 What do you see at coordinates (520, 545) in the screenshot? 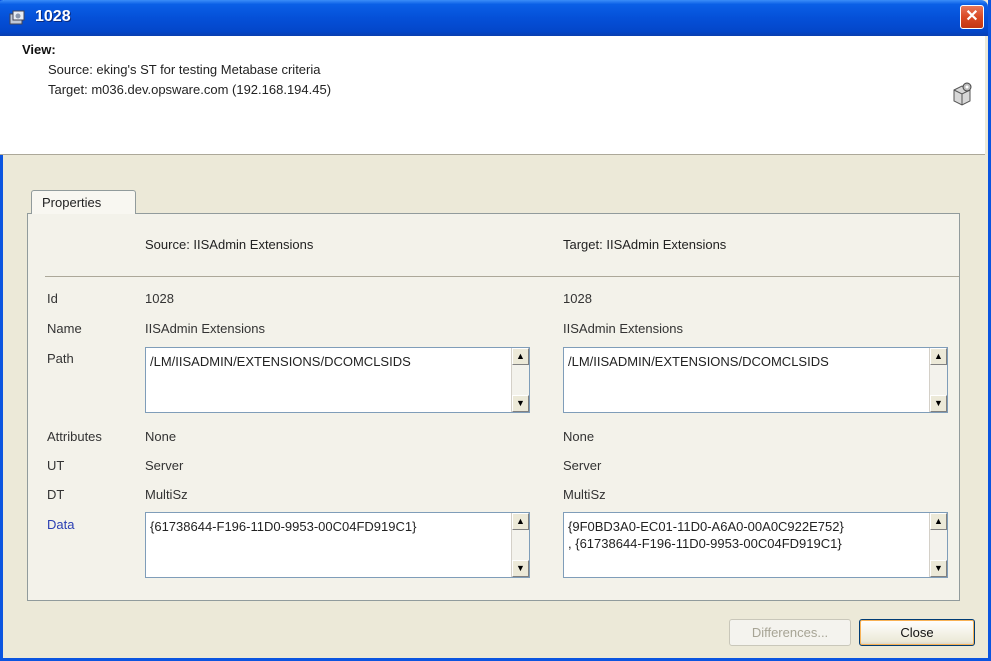
I see `source-data-scrollbar: ▲ ▼` at bounding box center [520, 545].